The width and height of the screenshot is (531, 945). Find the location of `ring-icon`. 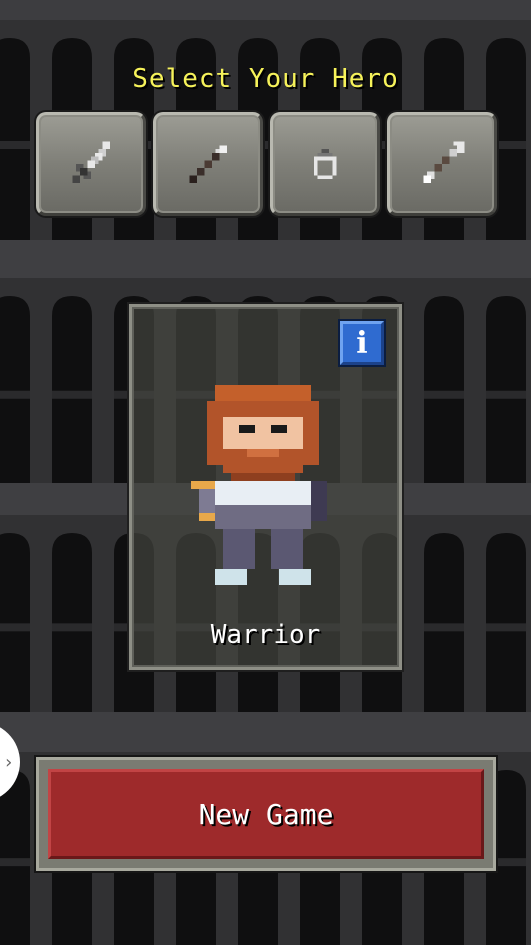

ring-icon is located at coordinates (325, 164).